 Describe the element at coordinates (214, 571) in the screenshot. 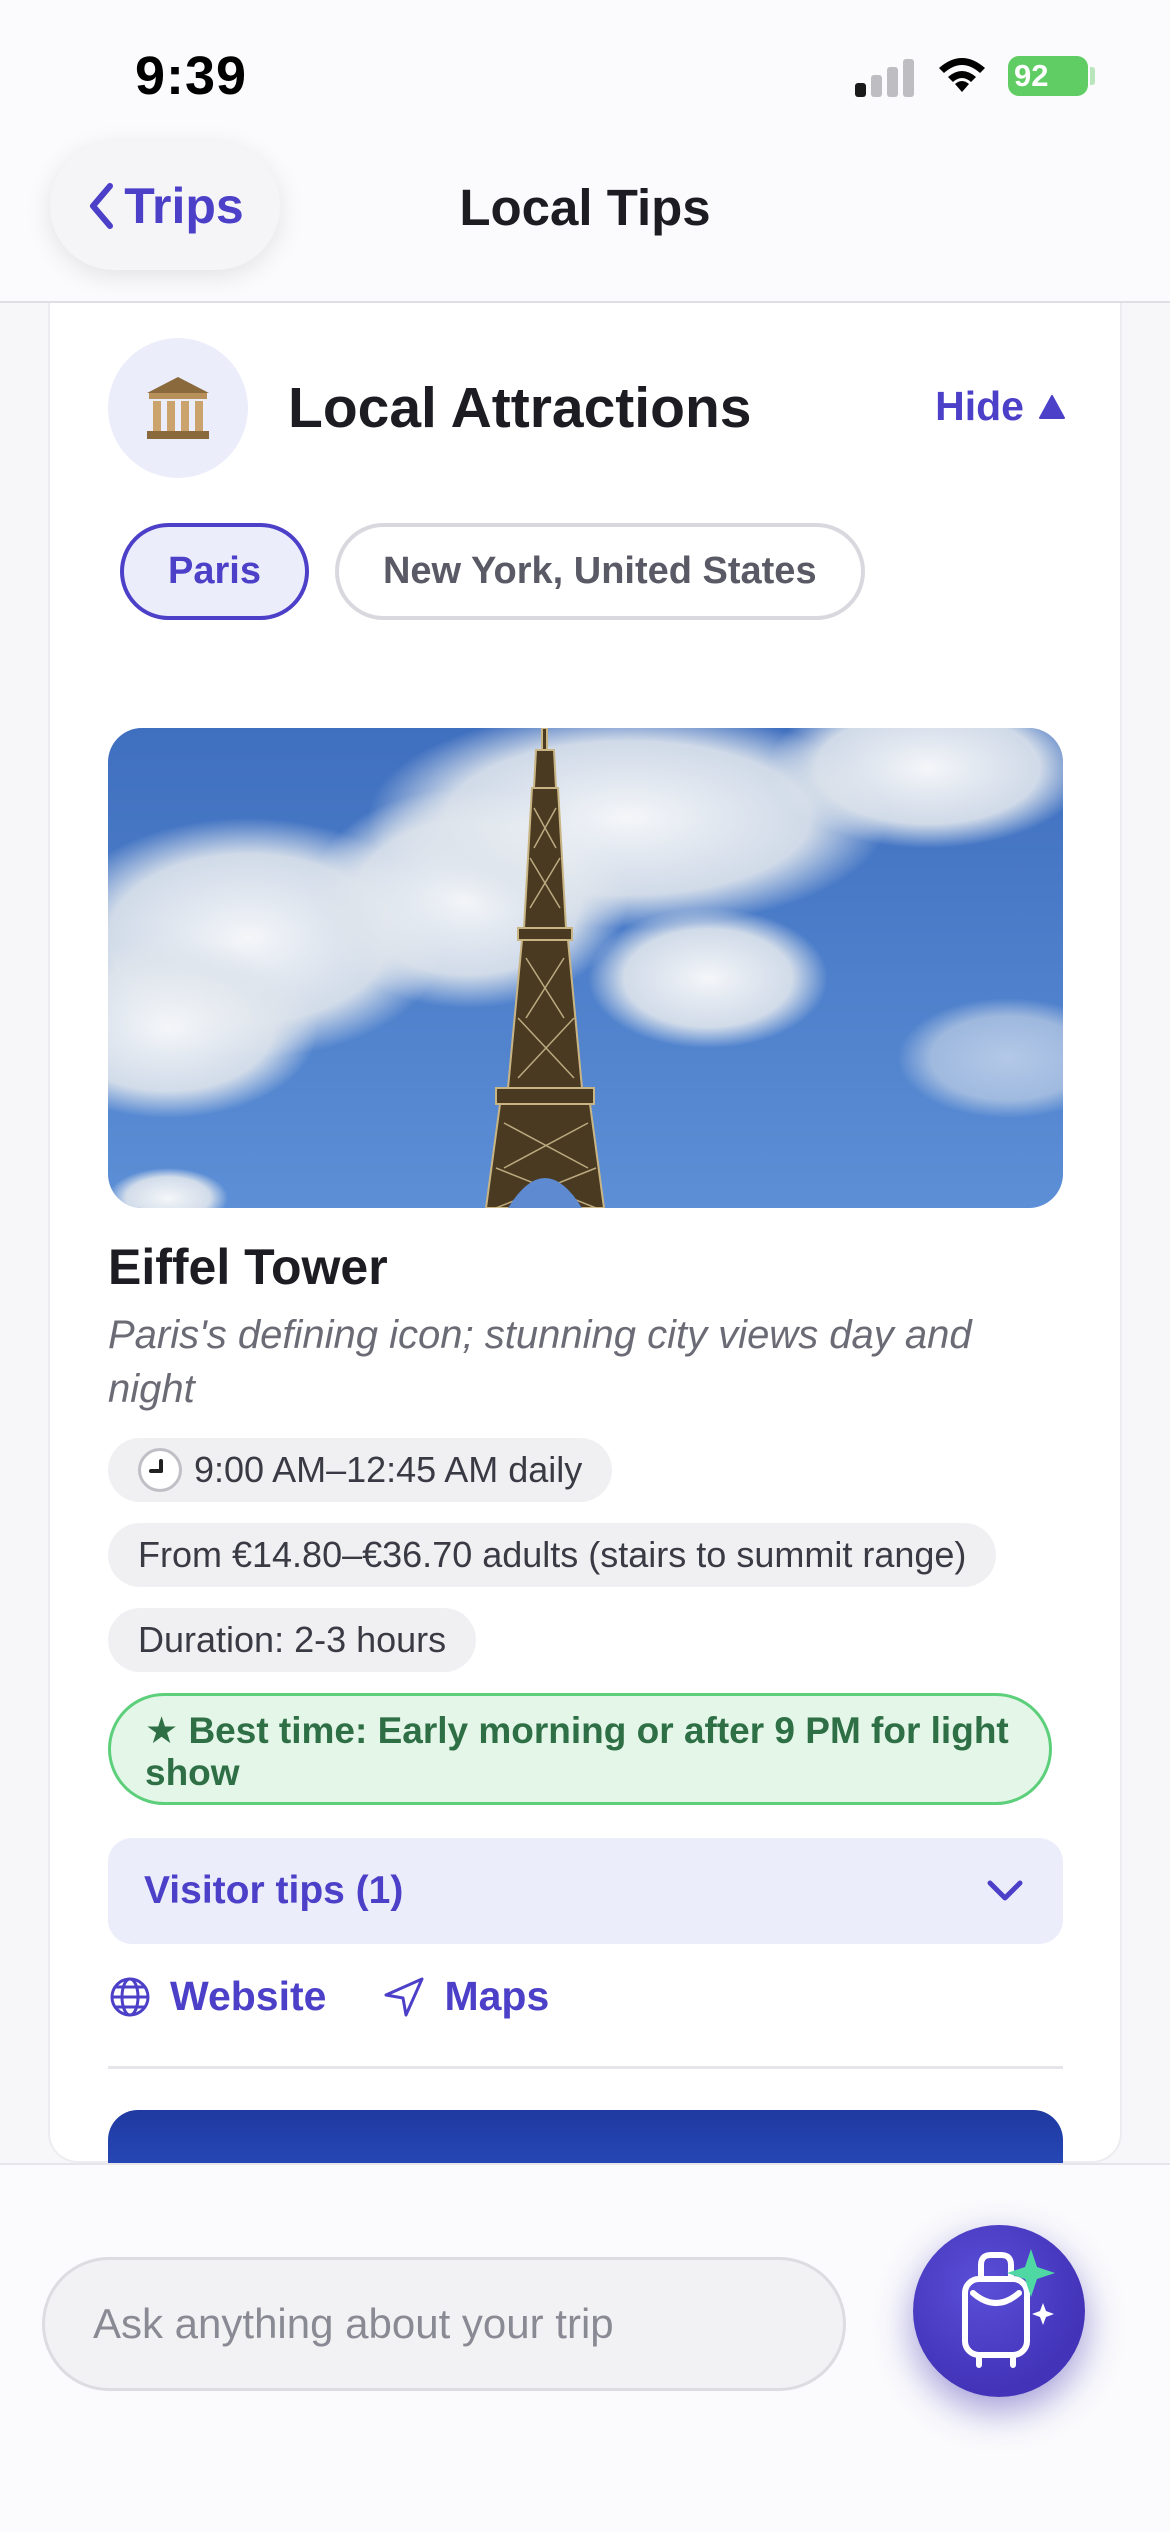

I see `chip-paris: Paris` at that location.